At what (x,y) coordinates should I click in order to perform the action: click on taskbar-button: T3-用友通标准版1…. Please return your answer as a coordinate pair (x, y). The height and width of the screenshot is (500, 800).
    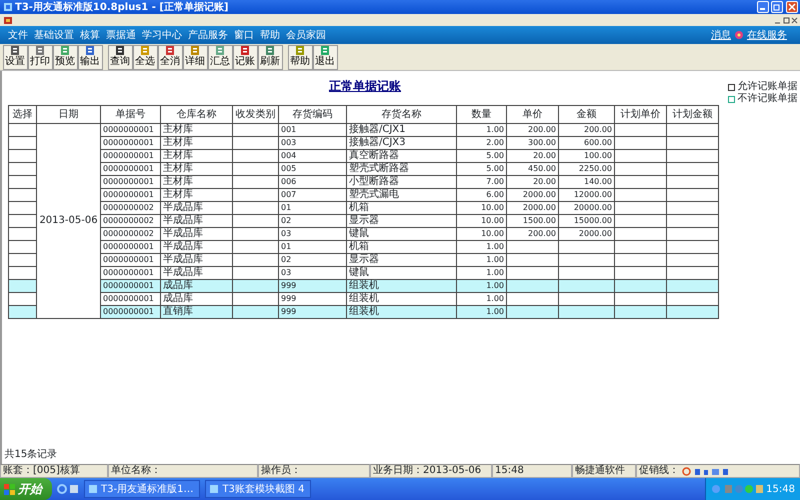
    Looking at the image, I should click on (142, 489).